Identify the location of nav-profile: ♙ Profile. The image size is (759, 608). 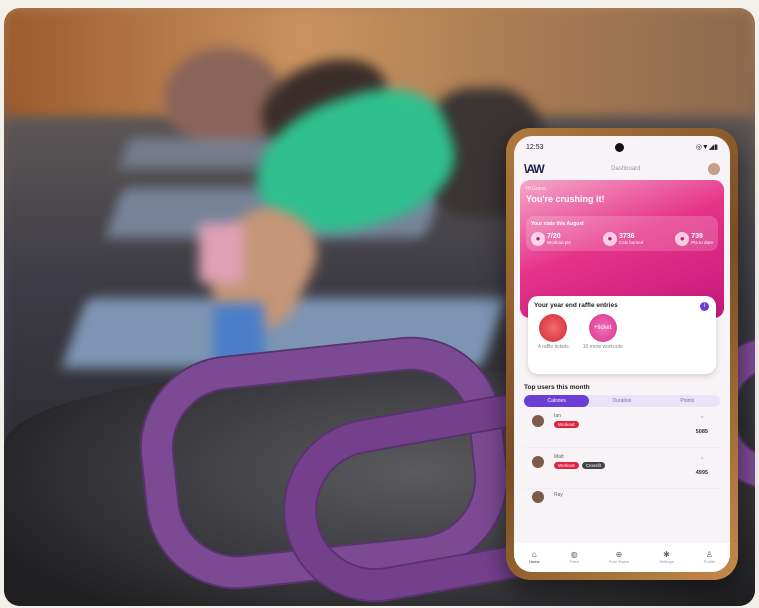
(709, 557).